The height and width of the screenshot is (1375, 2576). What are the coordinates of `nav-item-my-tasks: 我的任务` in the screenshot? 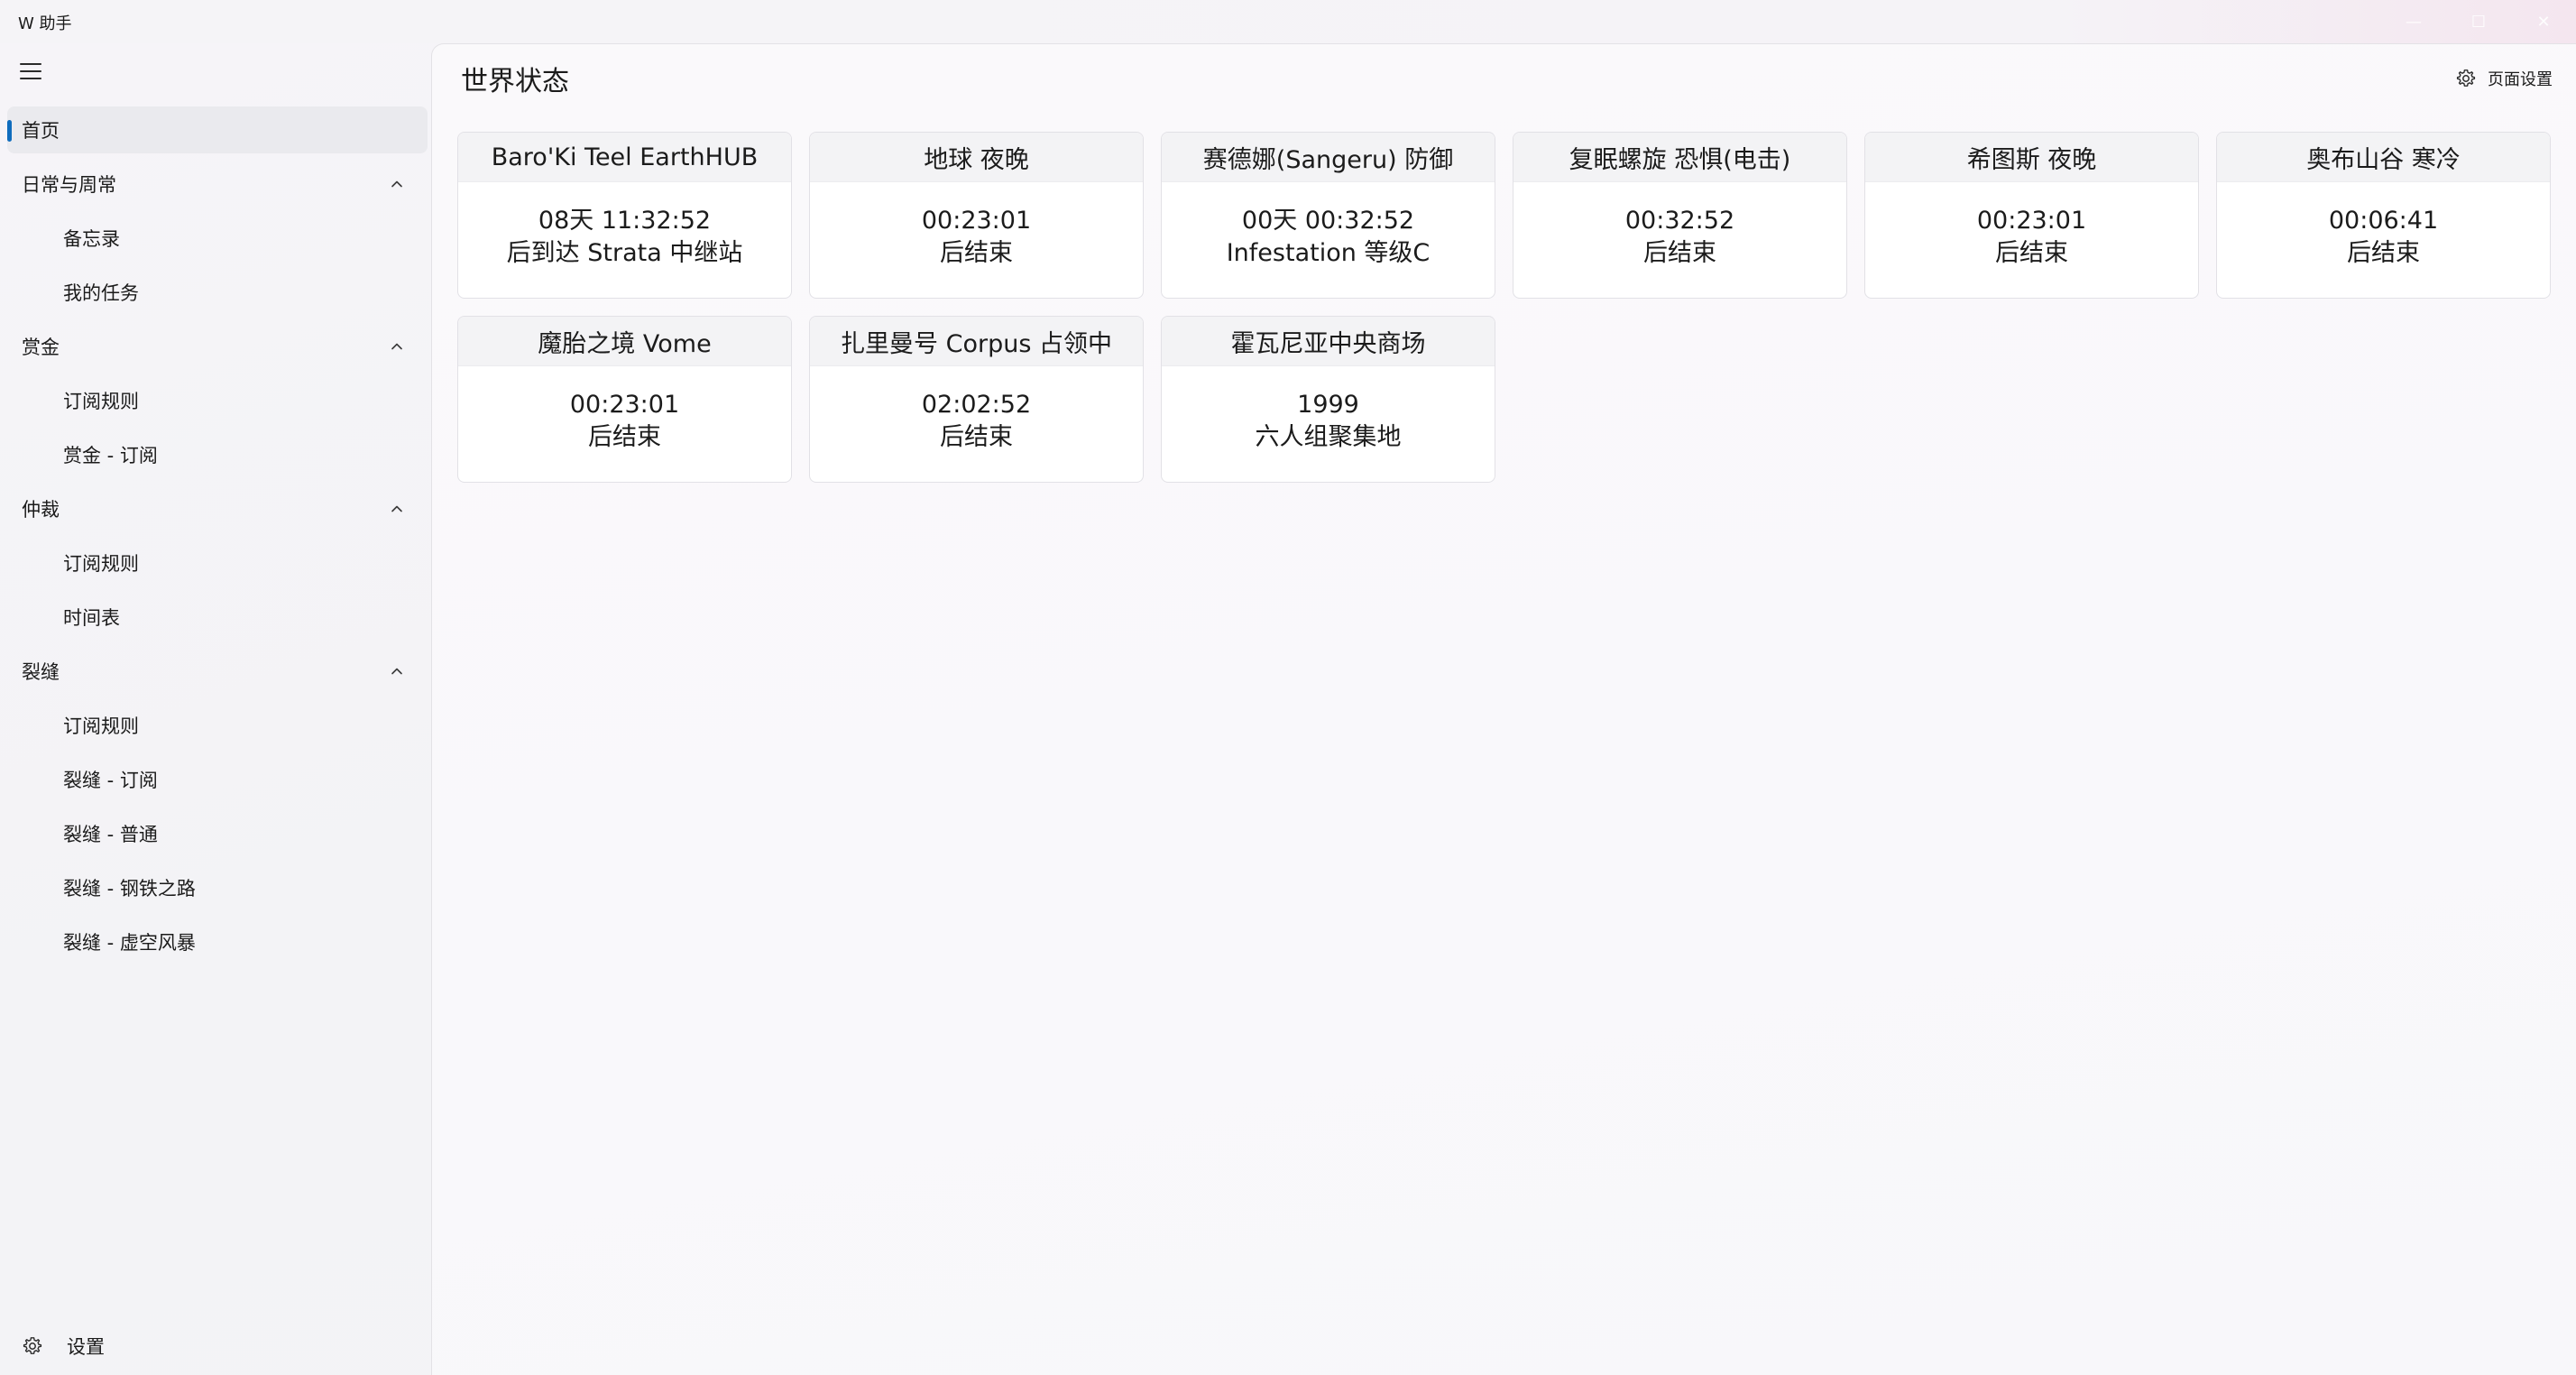 It's located at (217, 293).